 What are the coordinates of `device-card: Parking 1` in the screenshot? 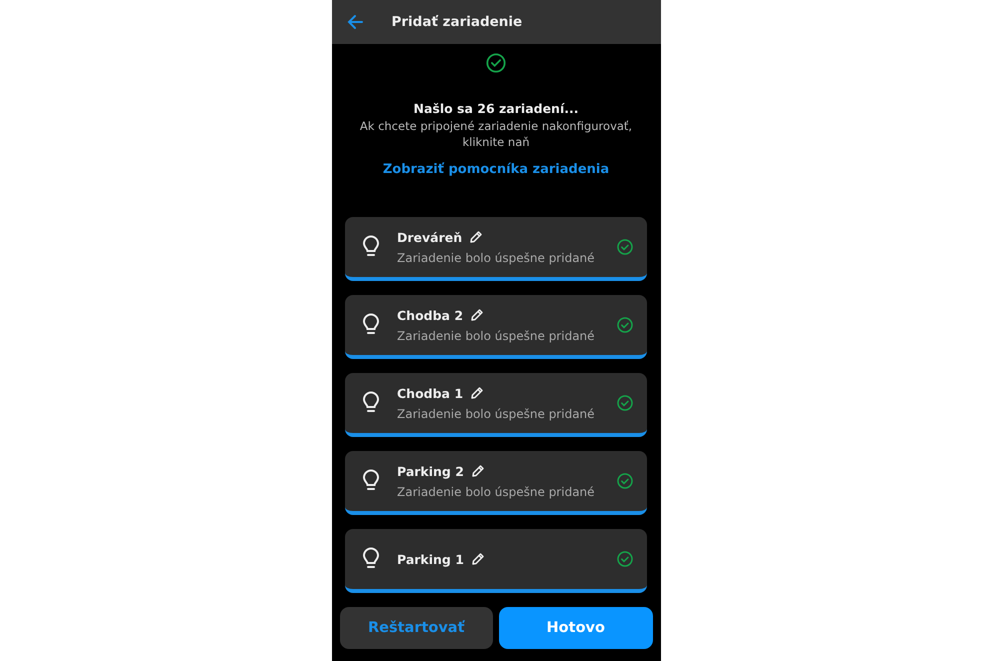 It's located at (496, 561).